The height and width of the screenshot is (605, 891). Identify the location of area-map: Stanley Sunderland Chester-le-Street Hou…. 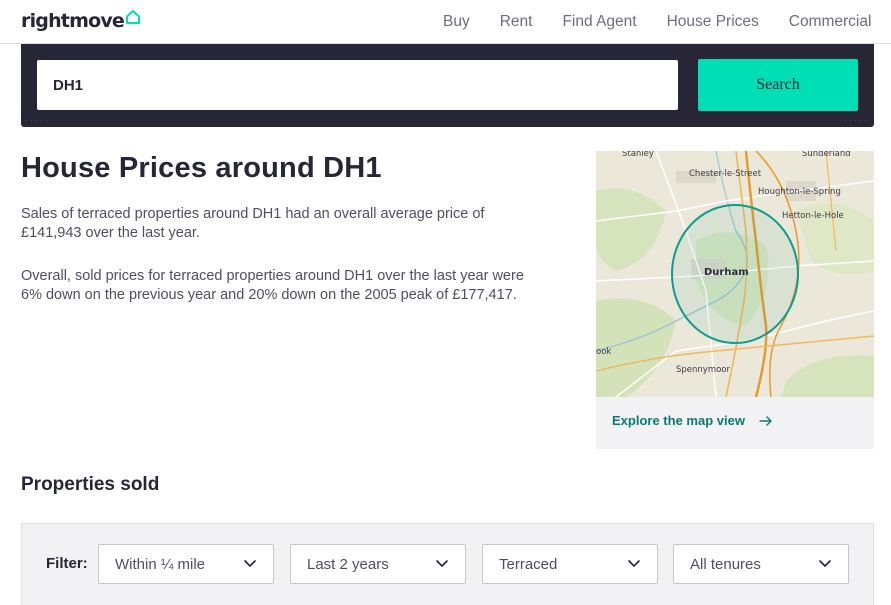
(735, 274).